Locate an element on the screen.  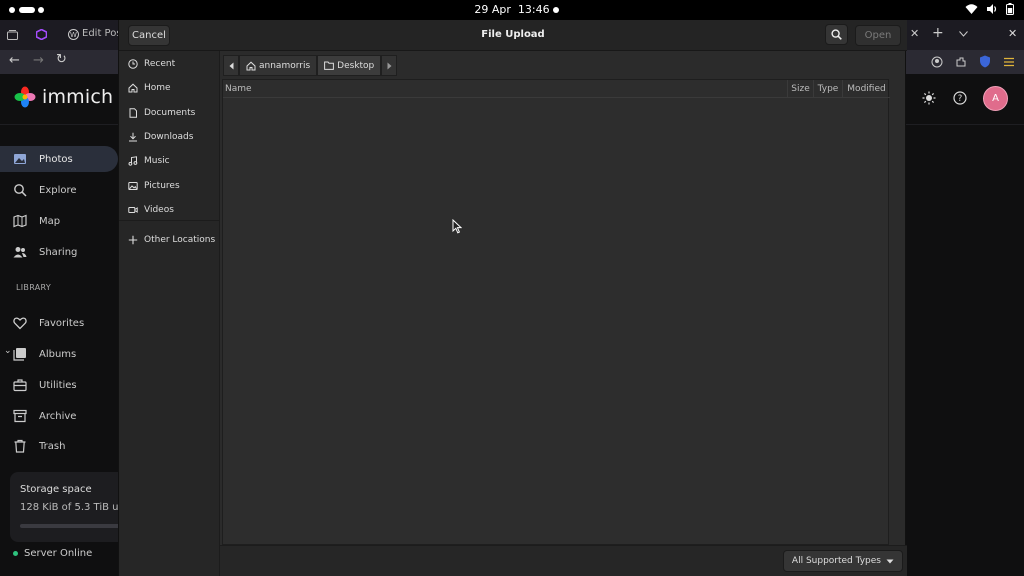
system-top-bar: 29 Apr 13:46 is located at coordinates (512, 10).